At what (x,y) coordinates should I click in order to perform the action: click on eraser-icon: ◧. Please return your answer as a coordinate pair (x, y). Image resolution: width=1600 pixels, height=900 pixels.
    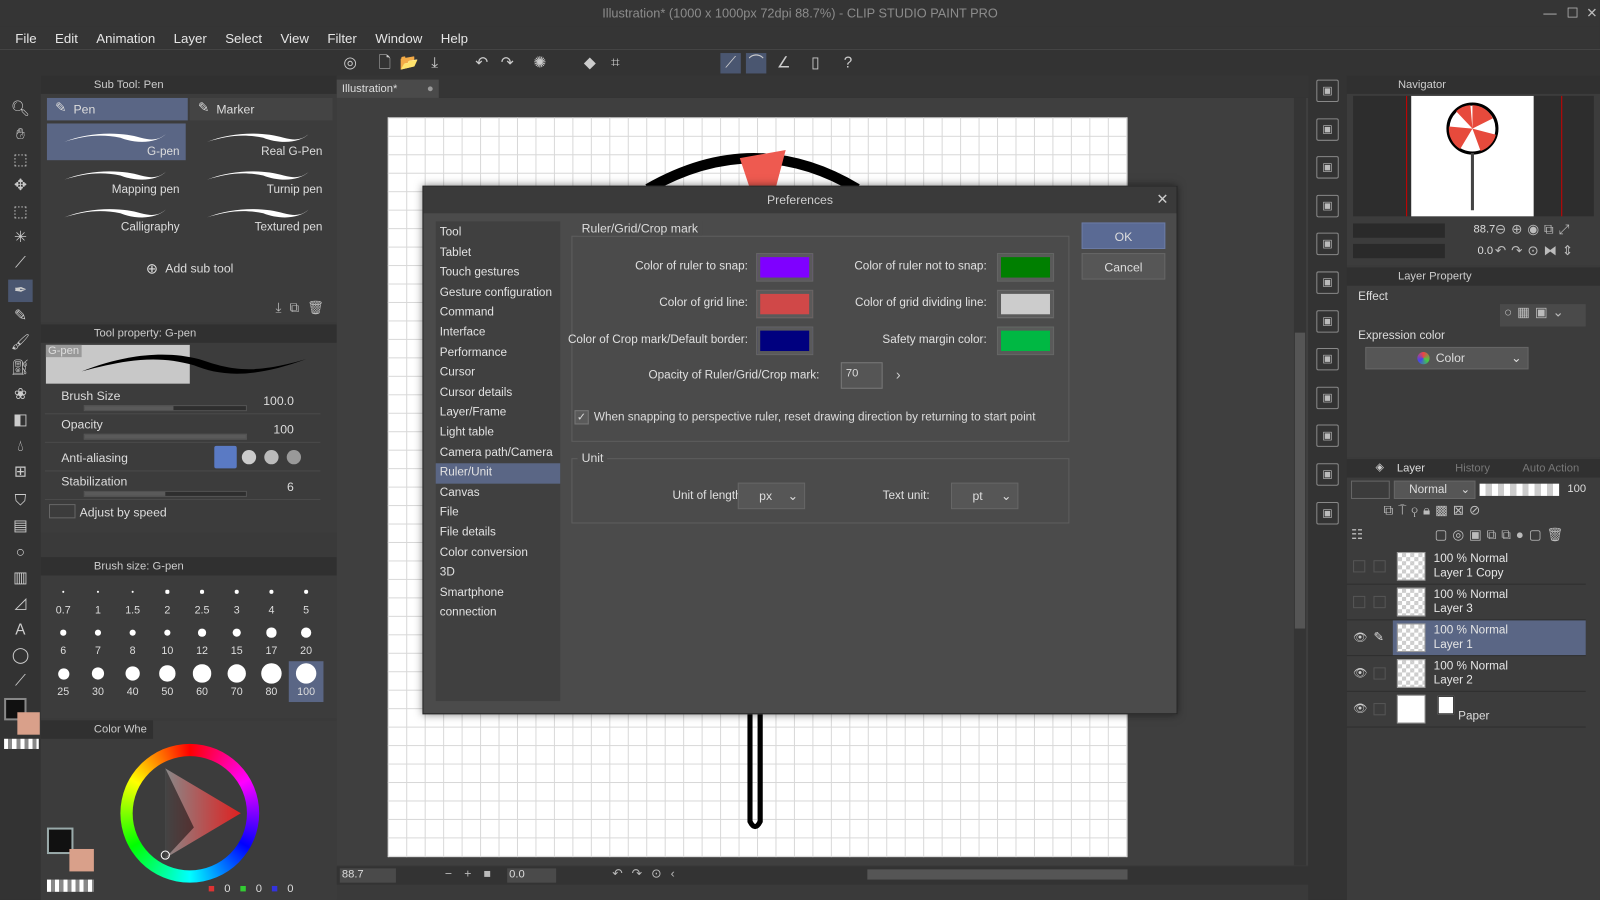
    Looking at the image, I should click on (20, 420).